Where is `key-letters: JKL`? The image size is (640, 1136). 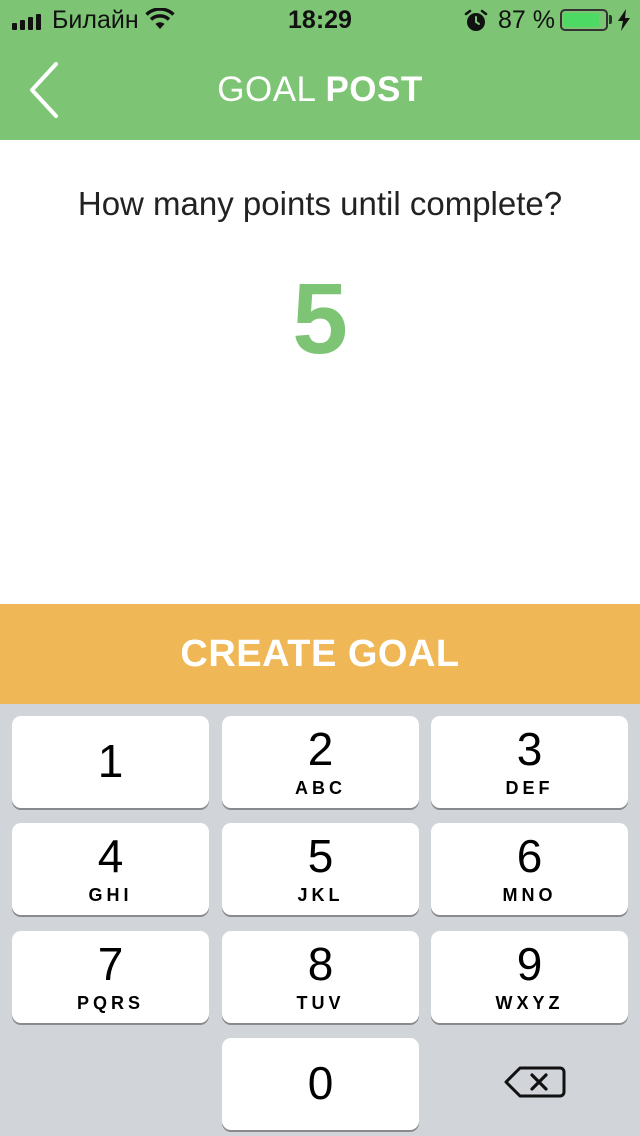
key-letters: JKL is located at coordinates (320, 895).